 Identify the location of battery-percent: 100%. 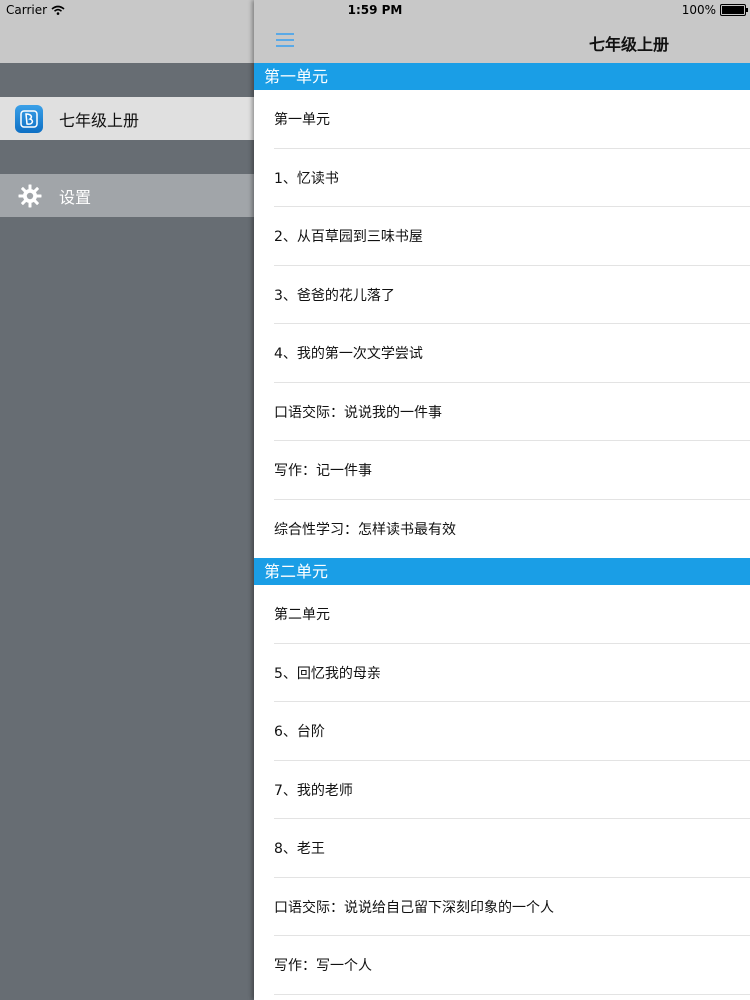
(698, 10).